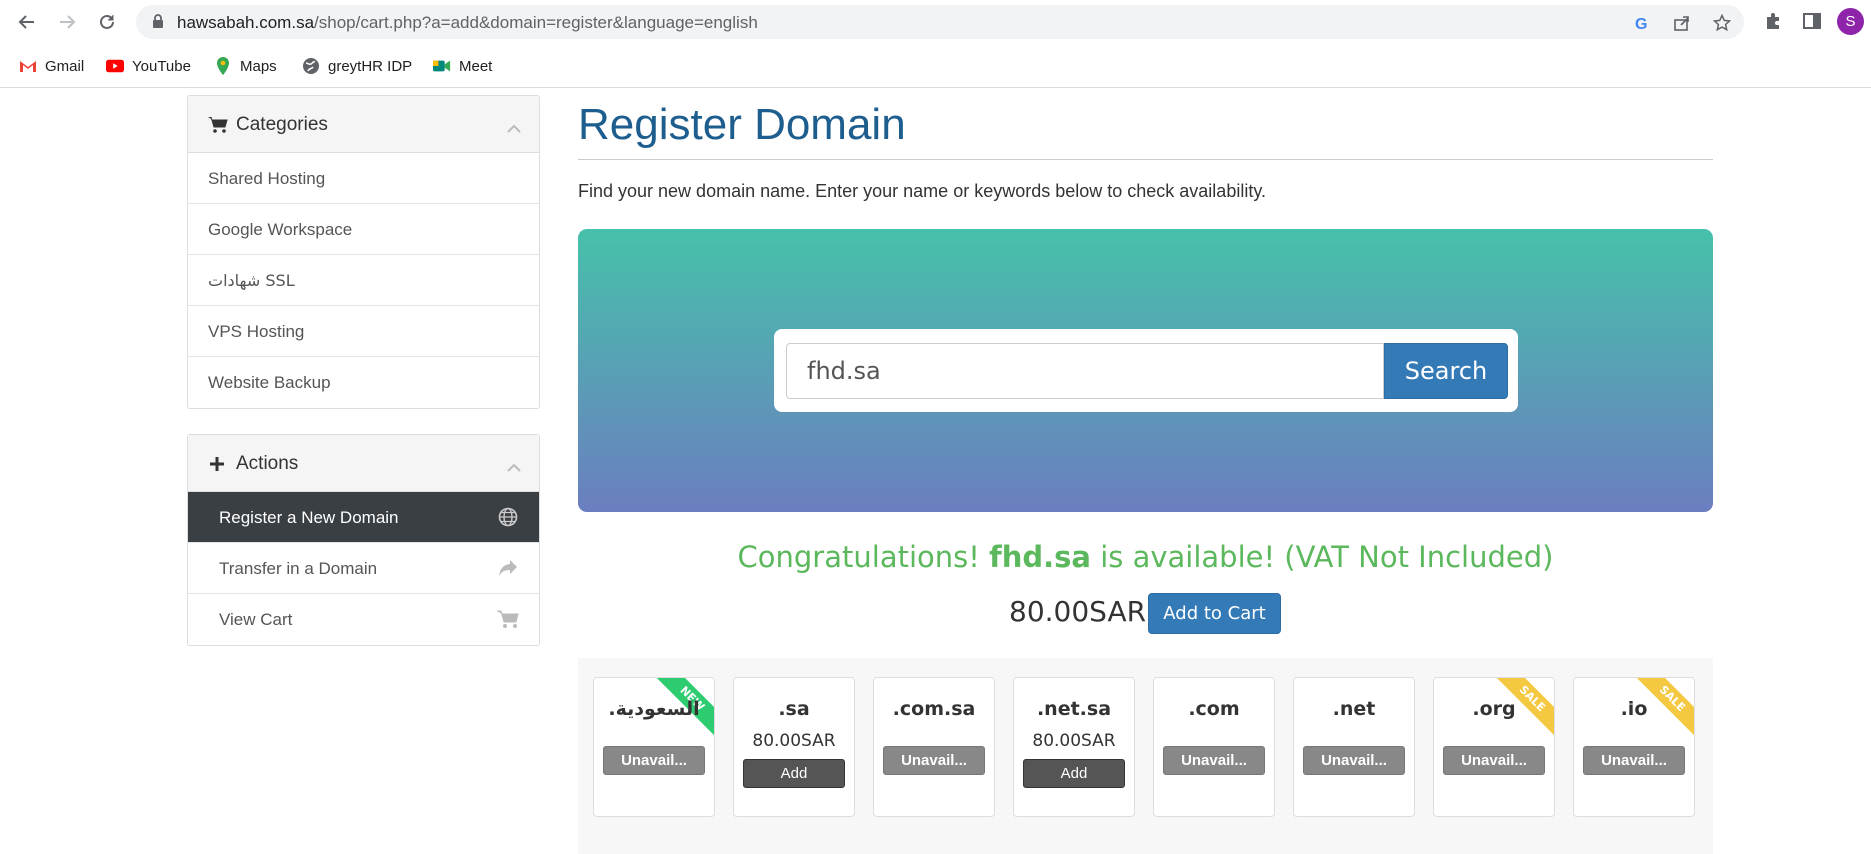 This screenshot has width=1871, height=854. What do you see at coordinates (269, 382) in the screenshot?
I see `sidebar-item-label: Website Backup` at bounding box center [269, 382].